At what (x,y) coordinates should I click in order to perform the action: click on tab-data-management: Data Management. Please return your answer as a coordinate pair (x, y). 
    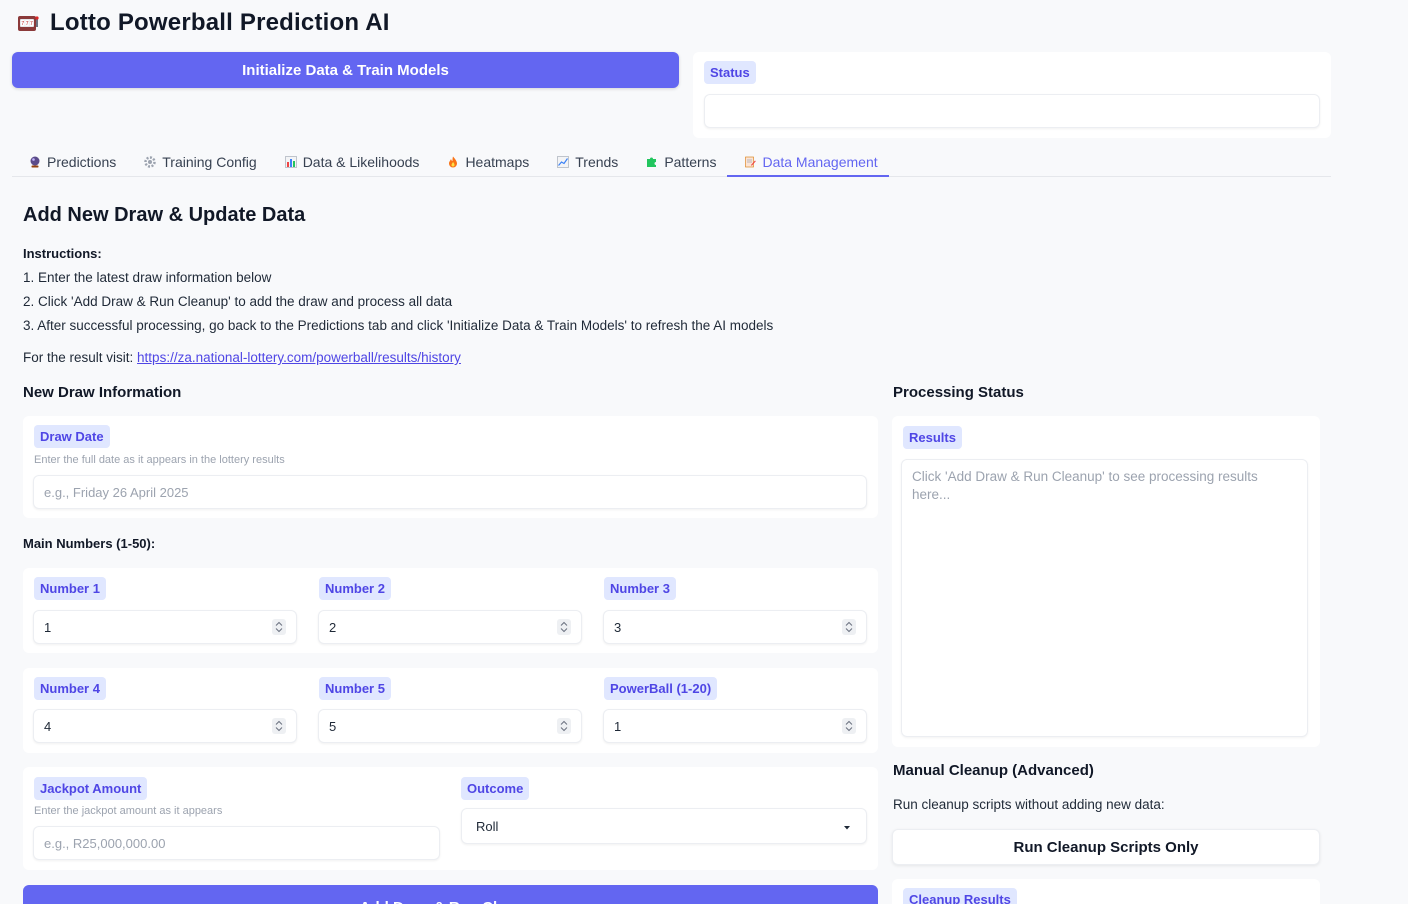
    Looking at the image, I should click on (808, 162).